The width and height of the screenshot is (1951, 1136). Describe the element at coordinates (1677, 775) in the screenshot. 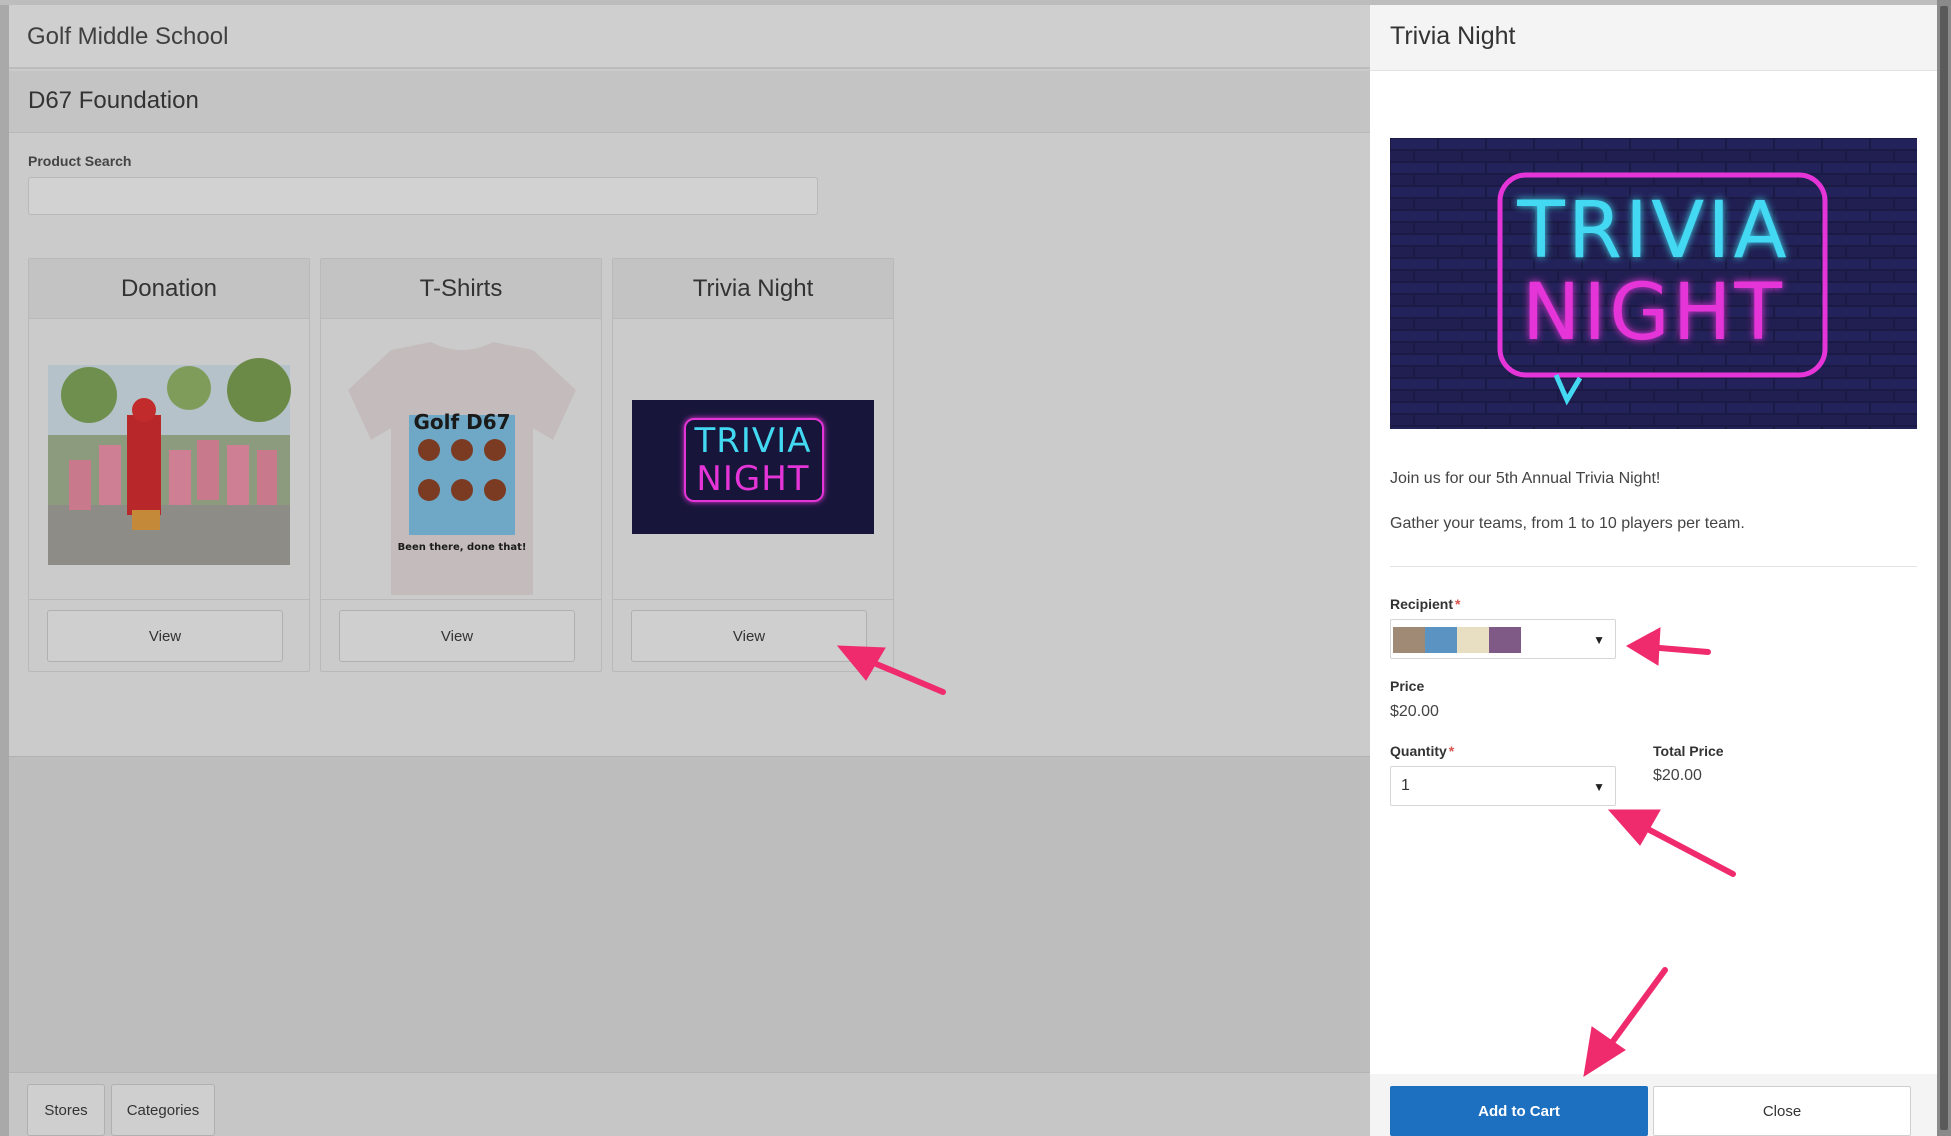

I see `total-price-value: $20.00` at that location.